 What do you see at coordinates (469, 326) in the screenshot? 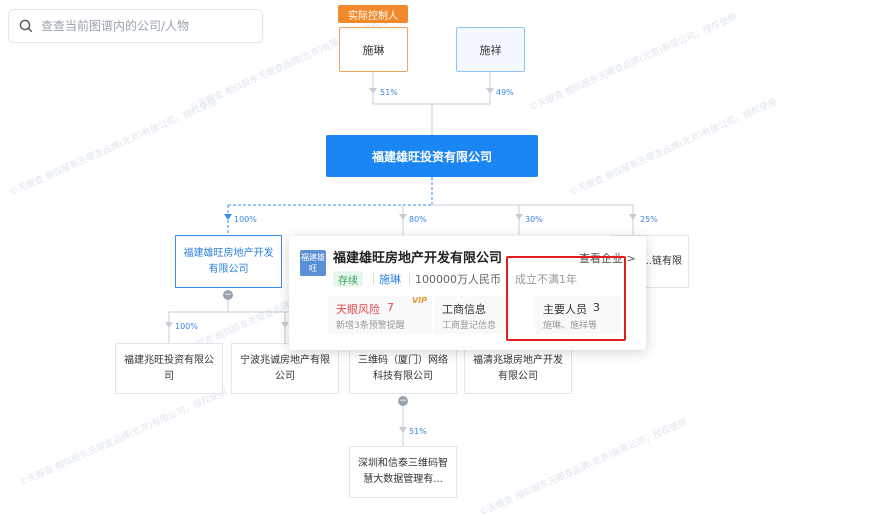
I see `business-sub: 工商登记信息` at bounding box center [469, 326].